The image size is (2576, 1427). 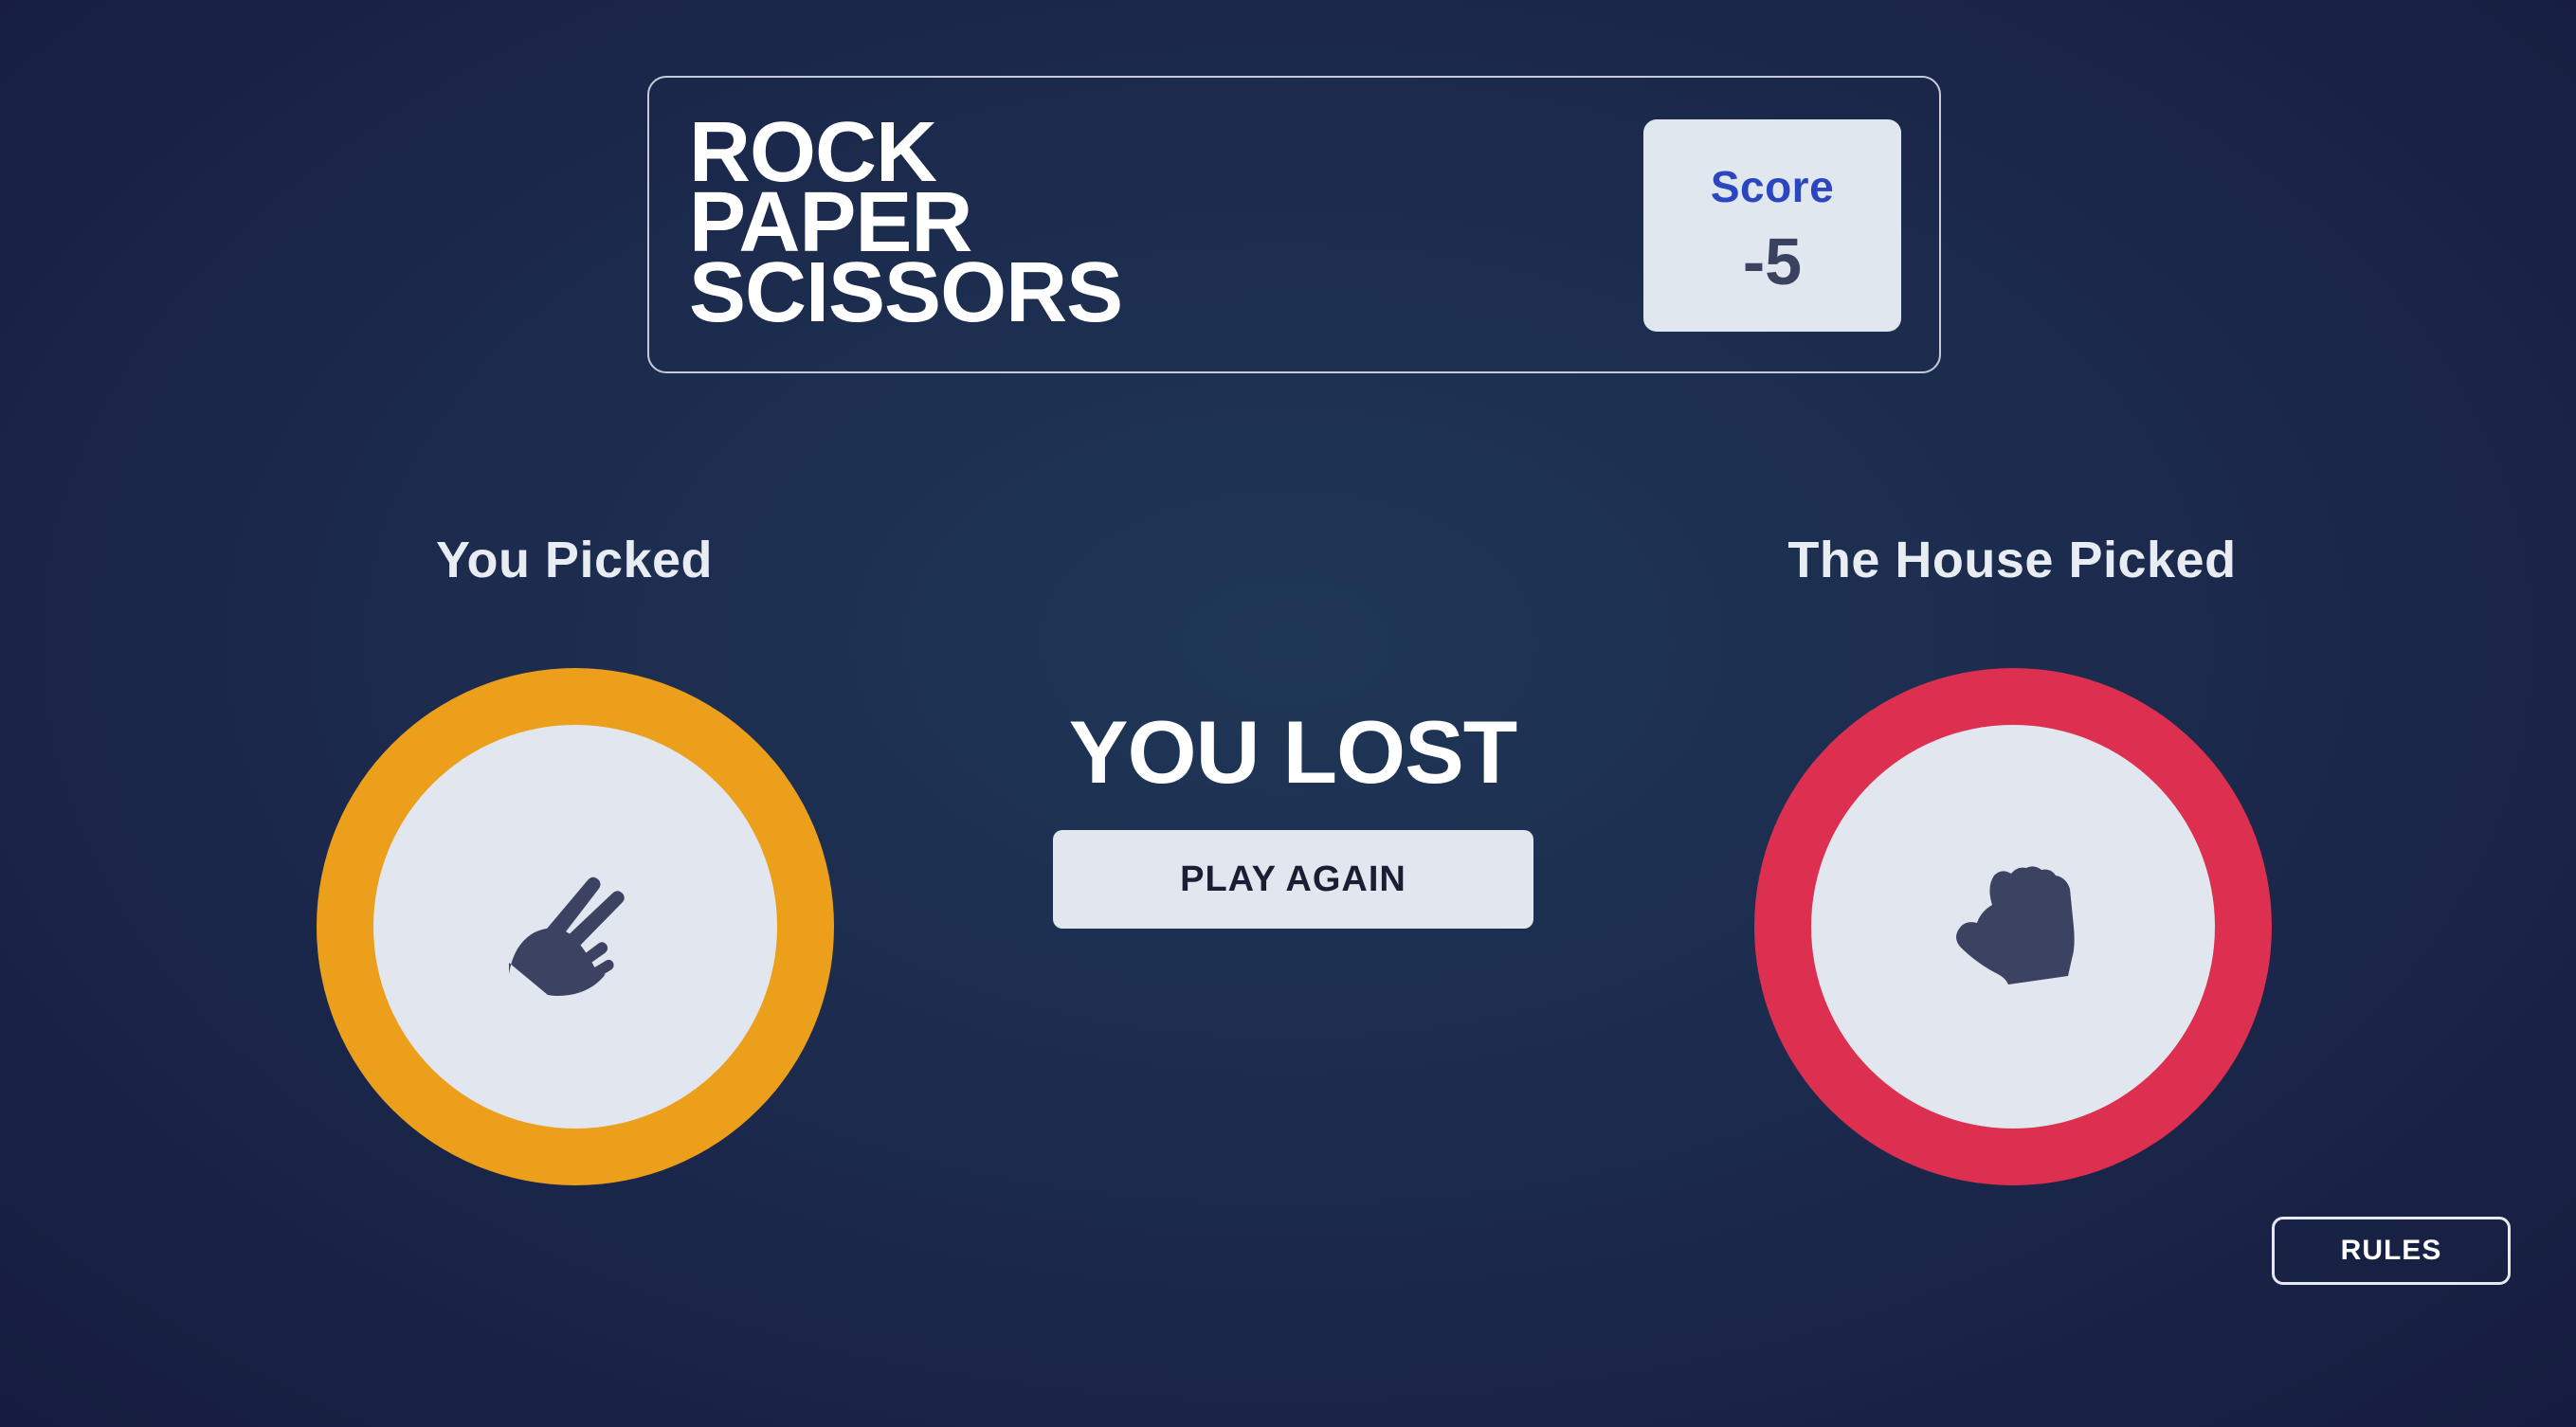 I want to click on rock-fist-icon, so click(x=2015, y=925).